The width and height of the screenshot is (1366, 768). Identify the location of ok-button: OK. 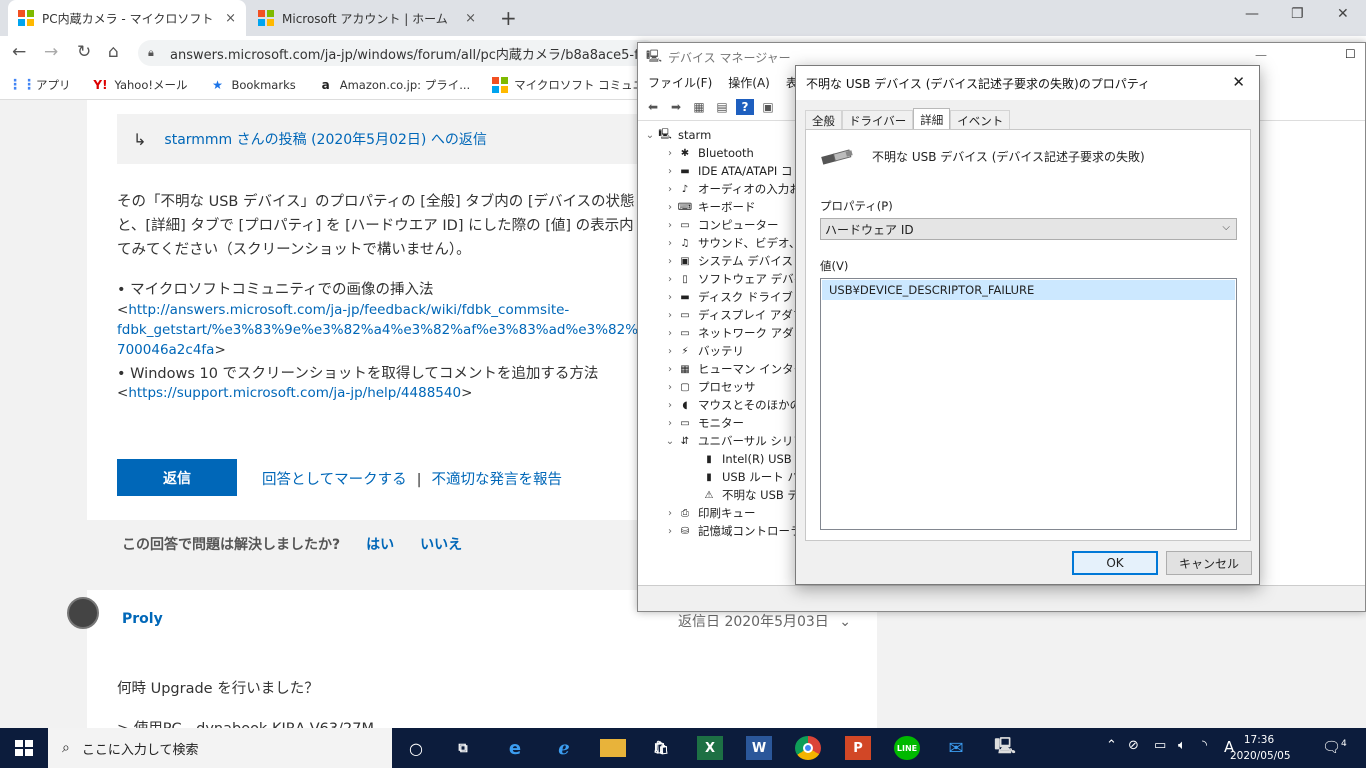
(1115, 563).